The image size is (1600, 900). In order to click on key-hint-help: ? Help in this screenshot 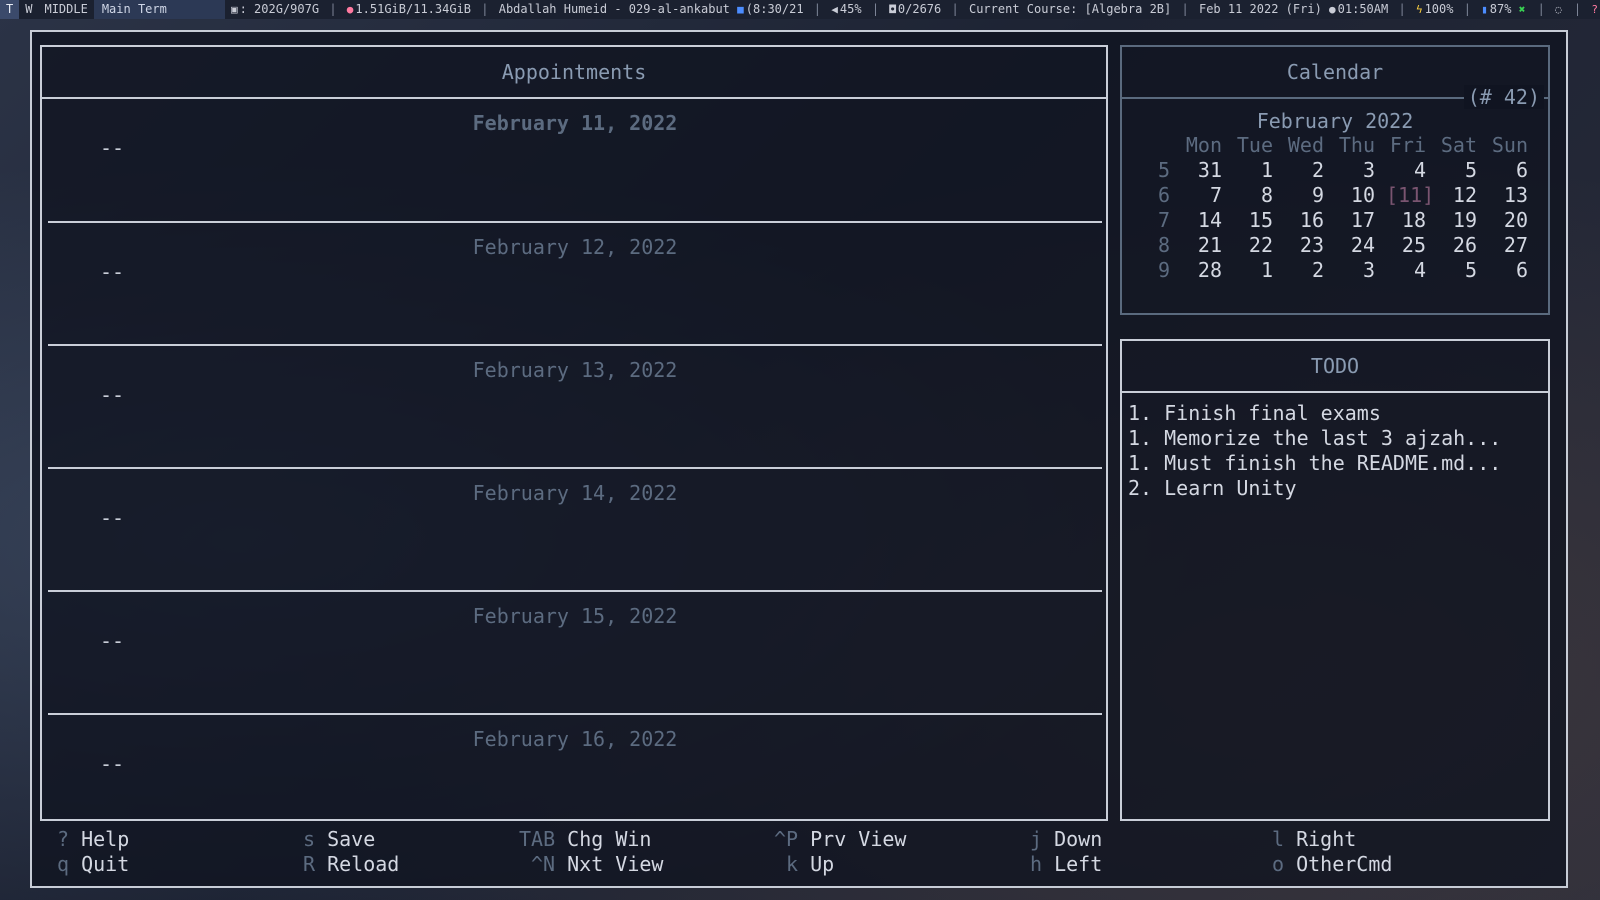, I will do `click(93, 839)`.